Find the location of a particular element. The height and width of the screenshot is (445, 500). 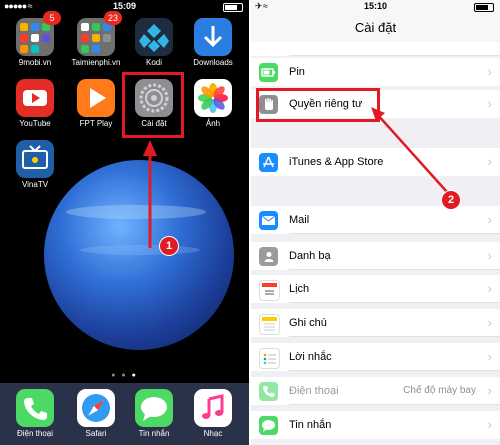

app-youtube: YouTube is located at coordinates (35, 103).